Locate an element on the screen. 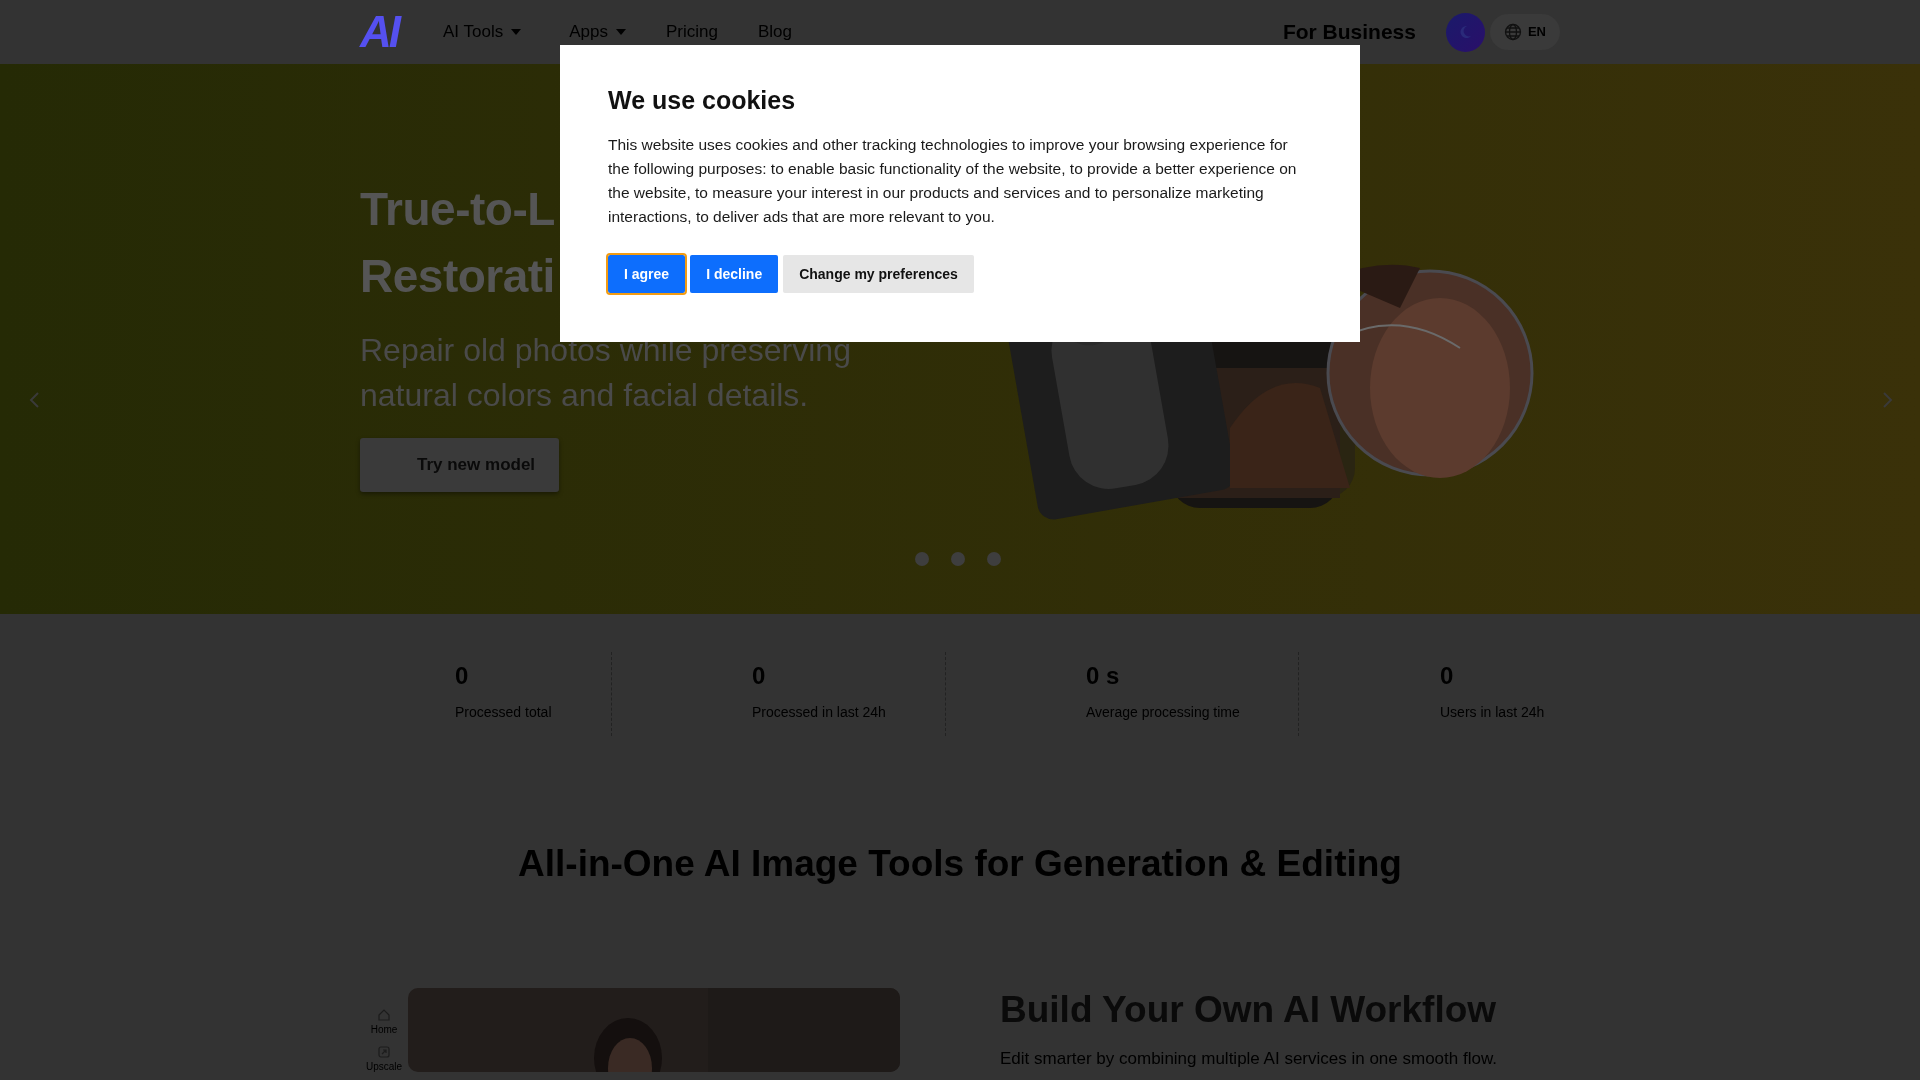 This screenshot has height=1080, width=1920. dialog-text: This website uses cookies and other tracking technologies to improve your browsing experience for the following purposes: to enable basic functionality of the website, to provide a better experience on the website, to measure your interest in our products and services and to personalize marketing interactions, to deliver ads that are more relevant to you. is located at coordinates (953, 181).